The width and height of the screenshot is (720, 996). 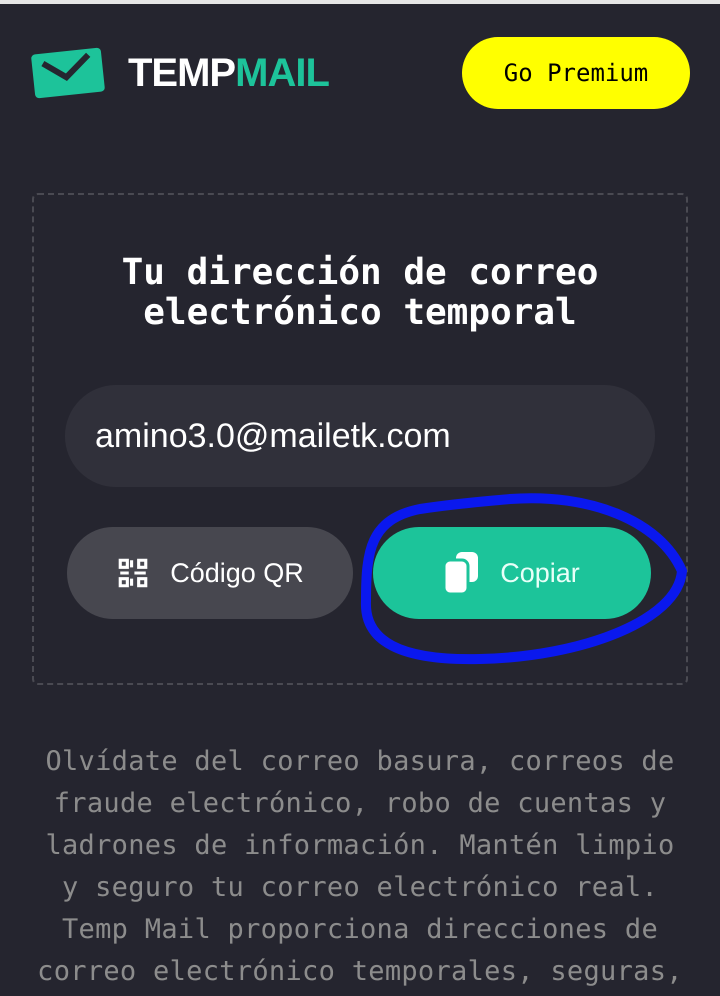 What do you see at coordinates (462, 573) in the screenshot?
I see `copy-icon` at bounding box center [462, 573].